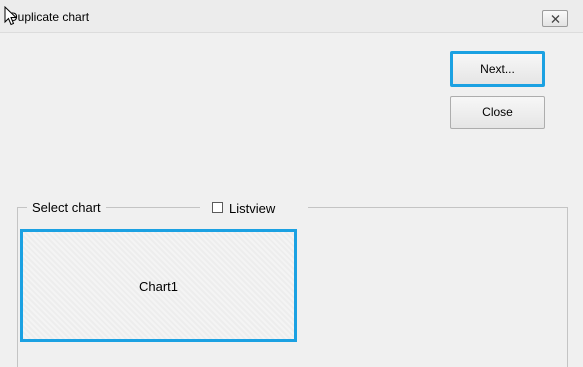 The image size is (583, 367). I want to click on close-button: Close, so click(497, 112).